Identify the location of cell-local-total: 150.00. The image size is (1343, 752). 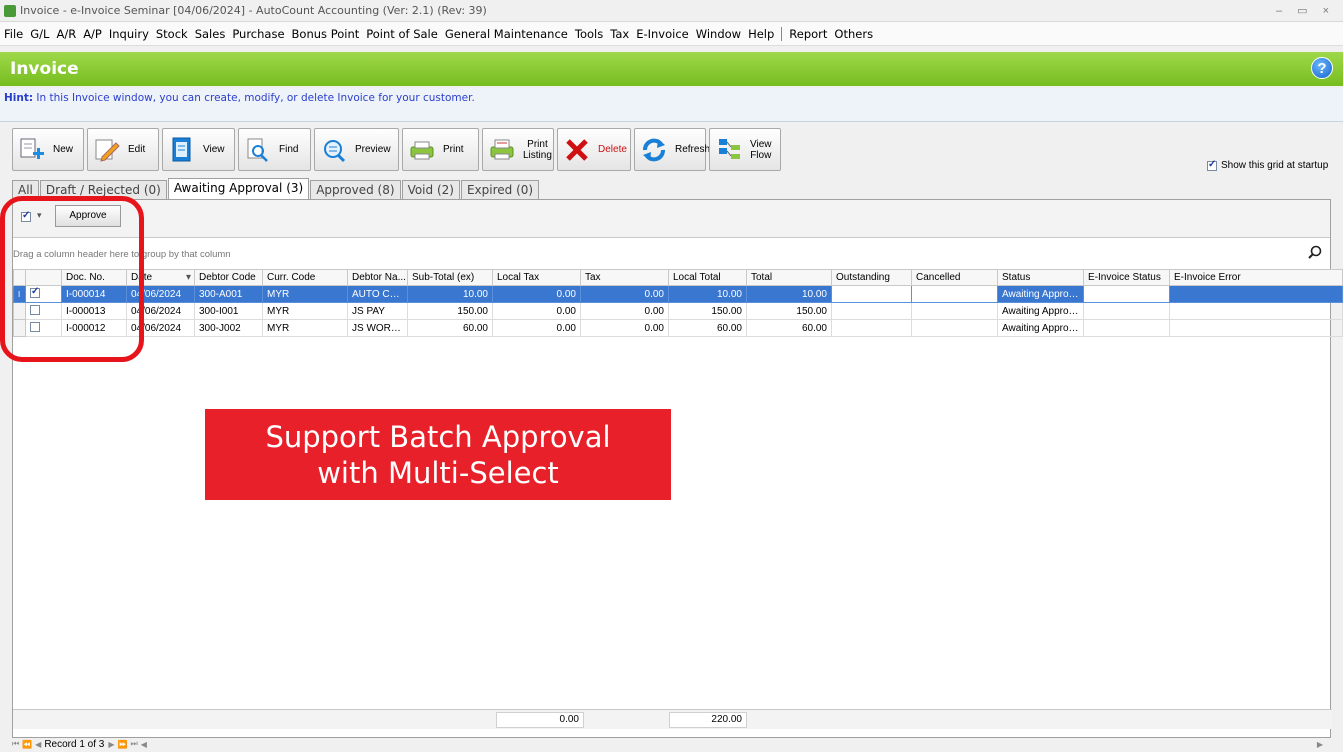
(707, 311).